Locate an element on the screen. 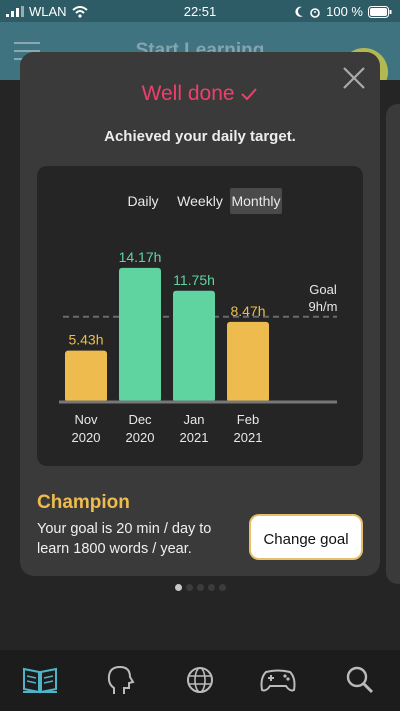  status-right: 100 % is located at coordinates (343, 11).